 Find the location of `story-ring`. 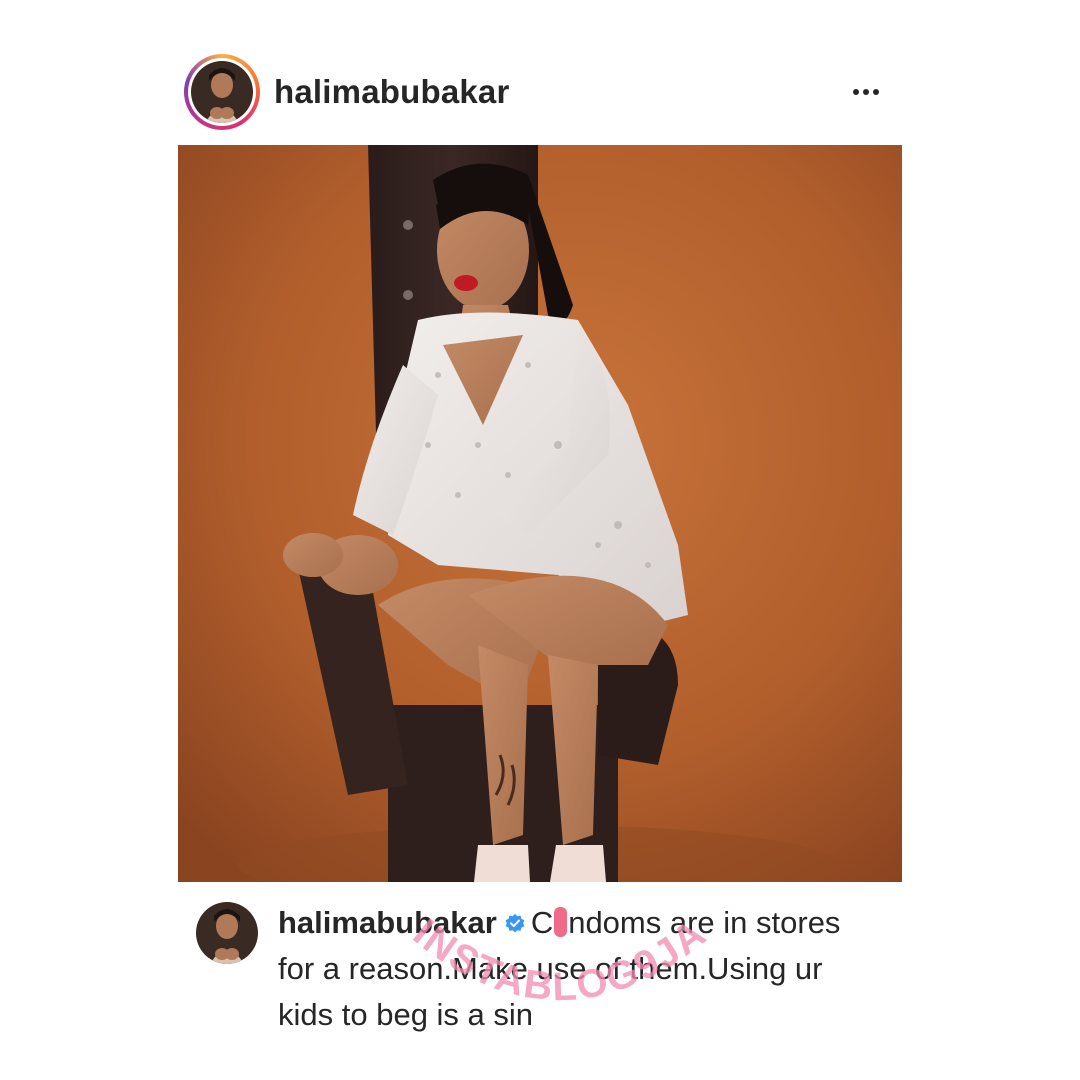

story-ring is located at coordinates (222, 92).